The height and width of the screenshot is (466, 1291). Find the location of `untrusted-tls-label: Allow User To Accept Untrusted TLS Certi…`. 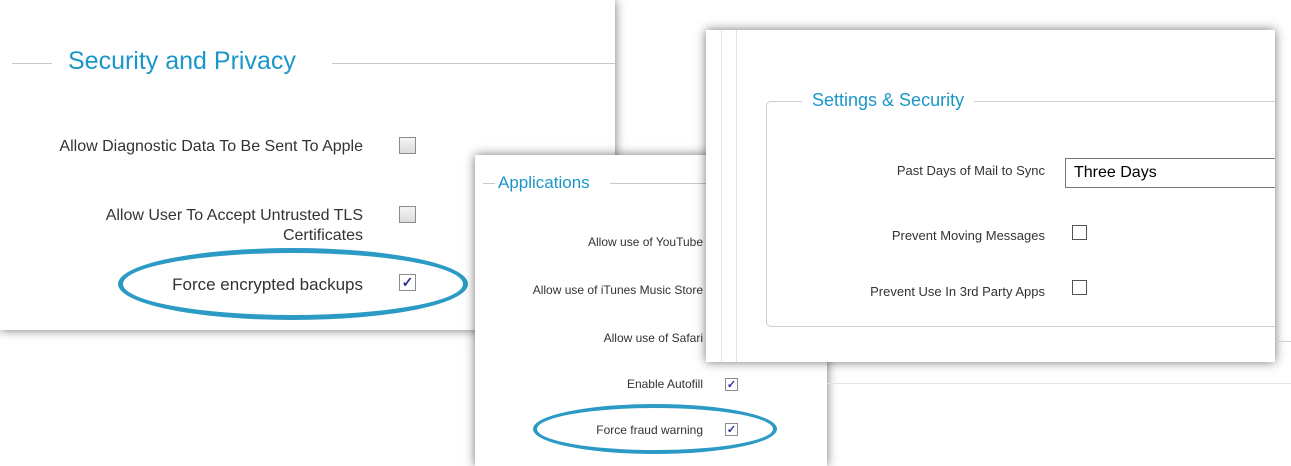

untrusted-tls-label: Allow User To Accept Untrusted TLS Certi… is located at coordinates (234, 225).